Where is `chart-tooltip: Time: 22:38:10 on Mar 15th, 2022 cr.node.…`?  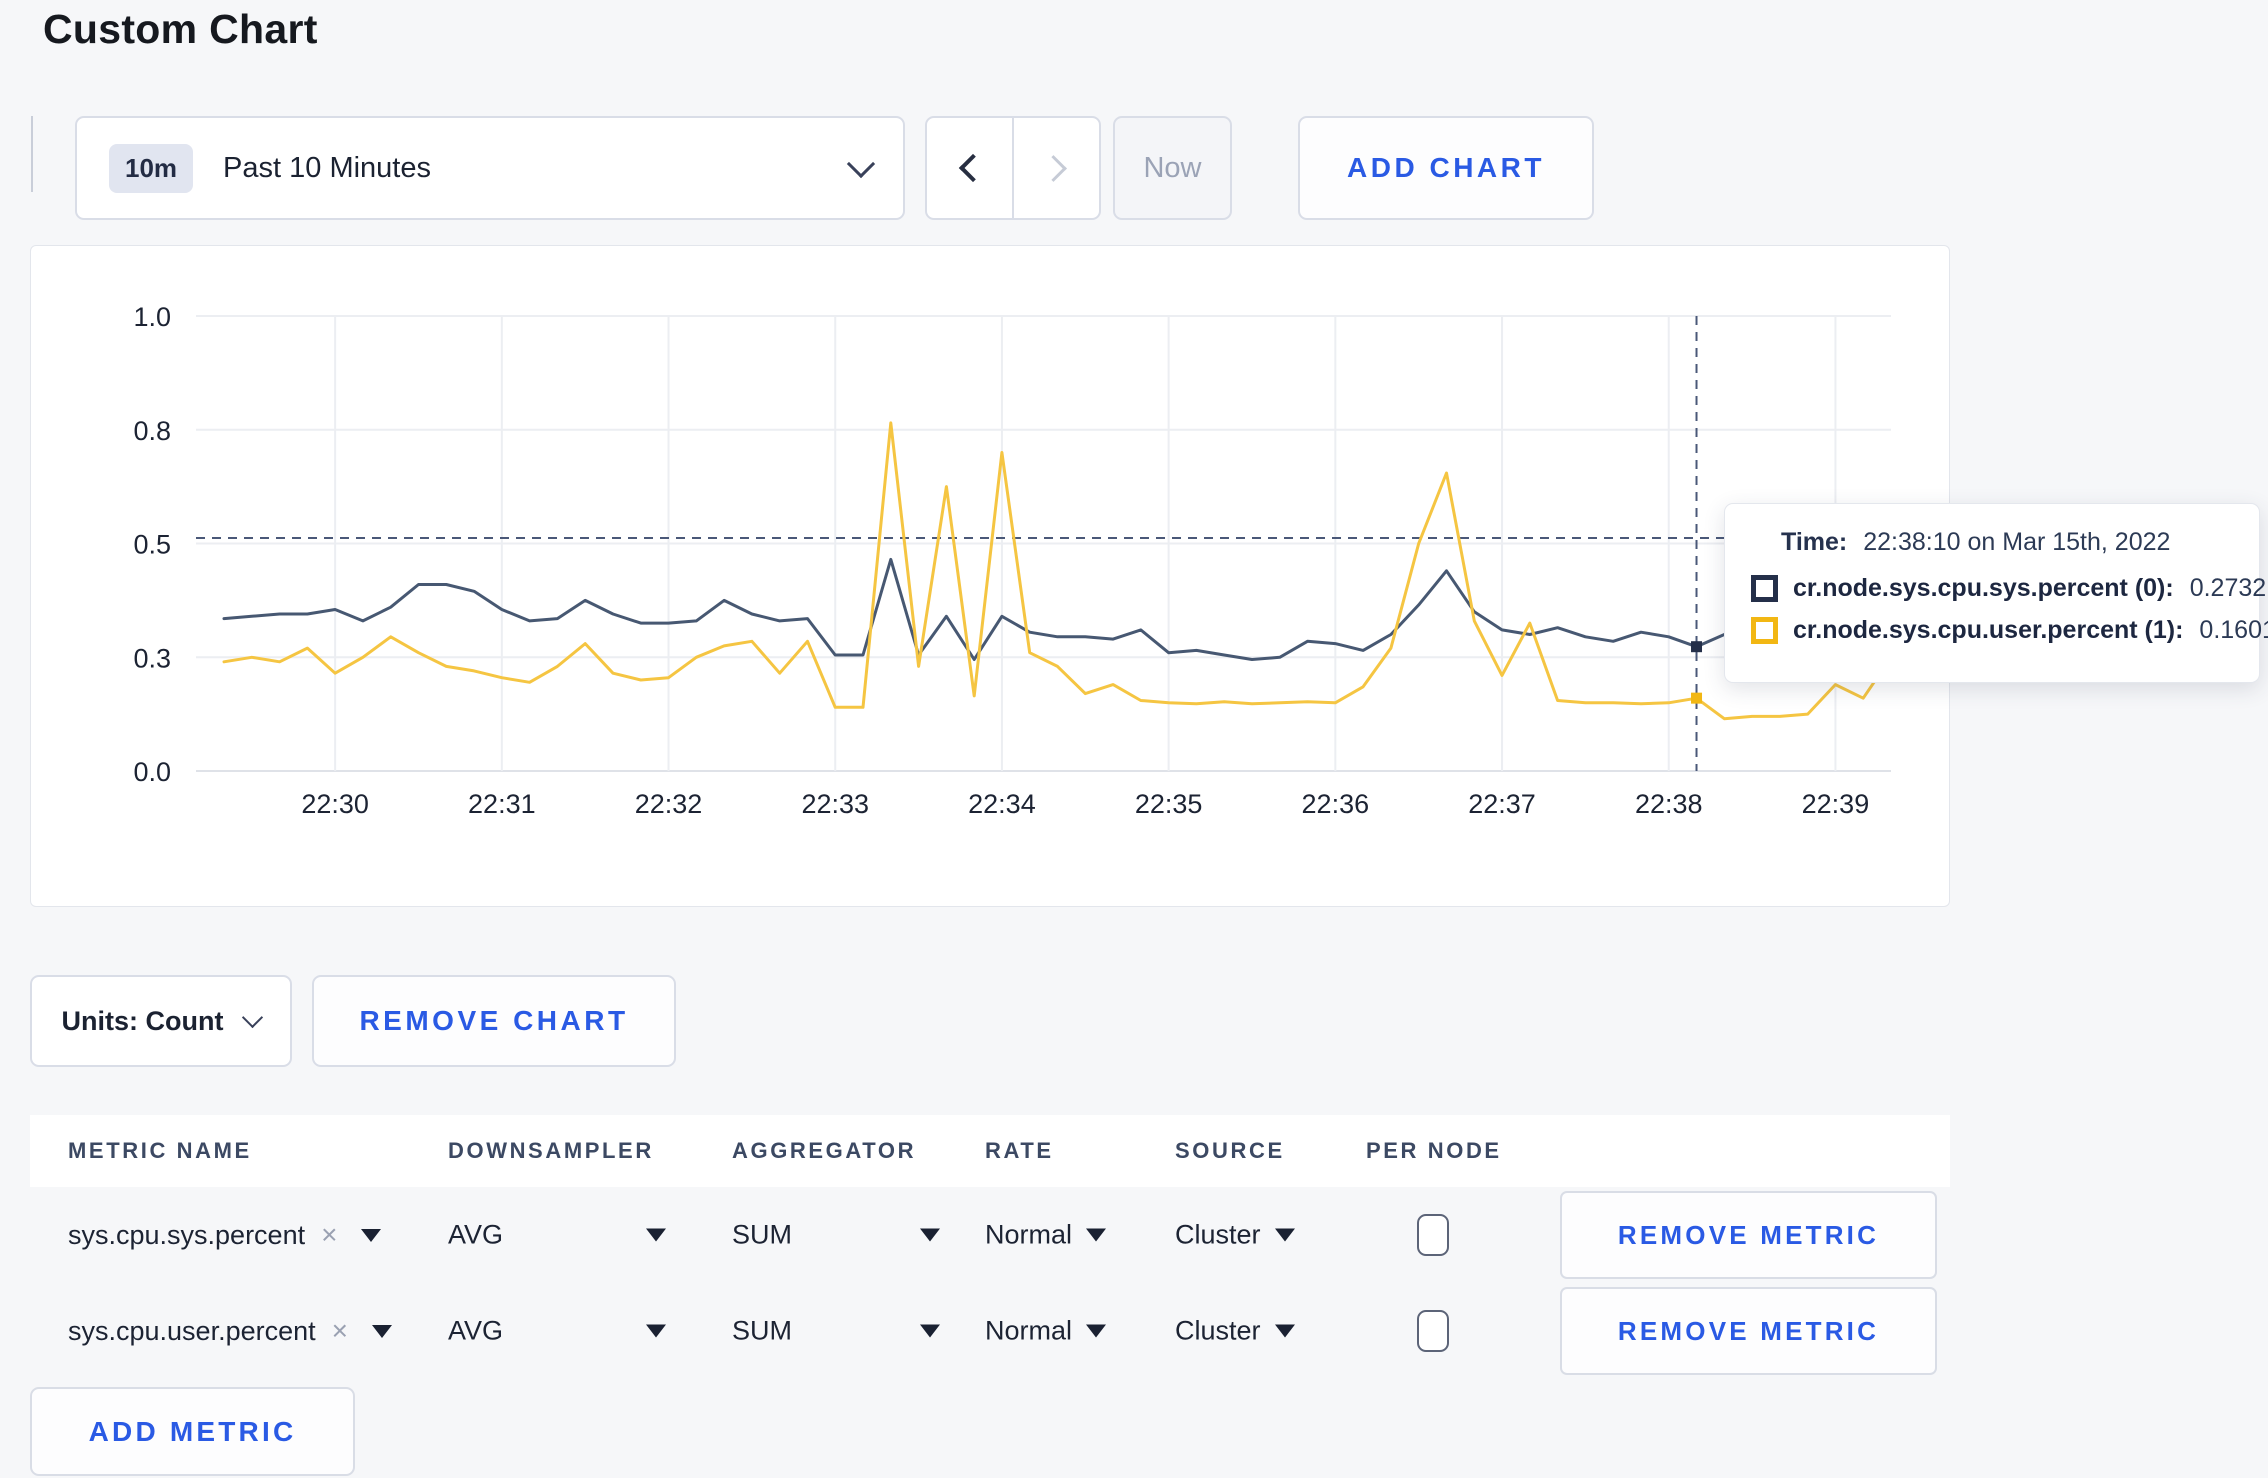 chart-tooltip: Time: 22:38:10 on Mar 15th, 2022 cr.node.… is located at coordinates (1996, 593).